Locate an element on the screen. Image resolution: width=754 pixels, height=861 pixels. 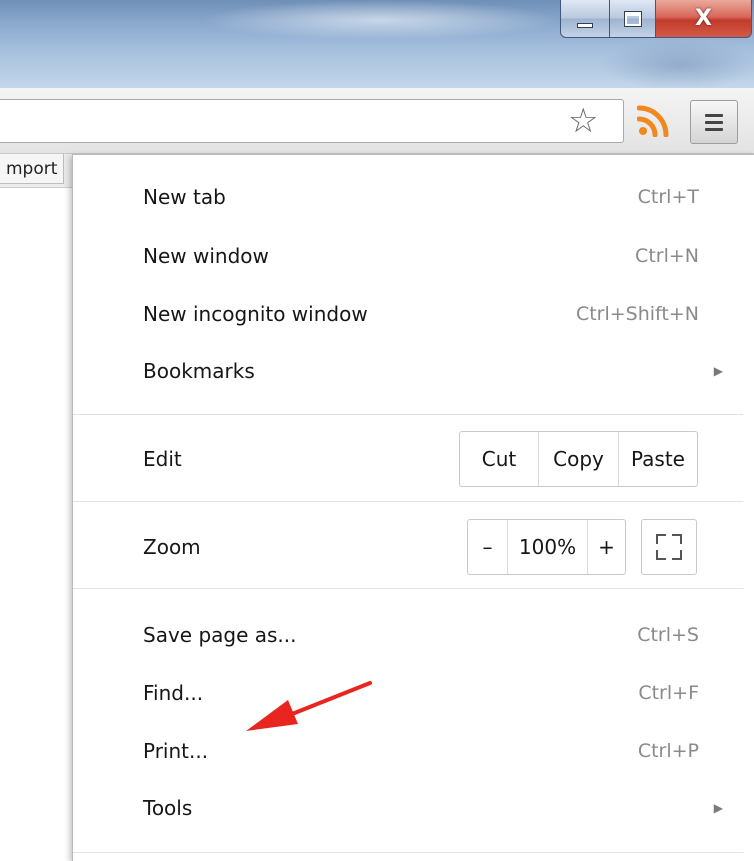
edit-button-group: Cut Copy Paste is located at coordinates (578, 459).